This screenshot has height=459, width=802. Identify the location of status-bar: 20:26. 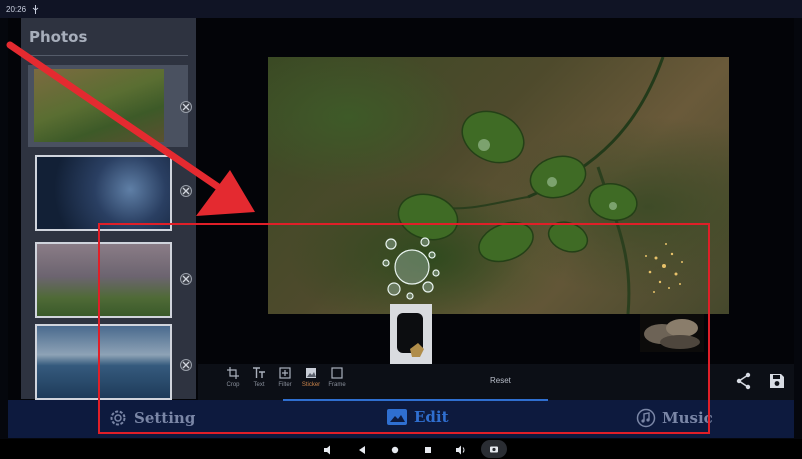
(401, 9).